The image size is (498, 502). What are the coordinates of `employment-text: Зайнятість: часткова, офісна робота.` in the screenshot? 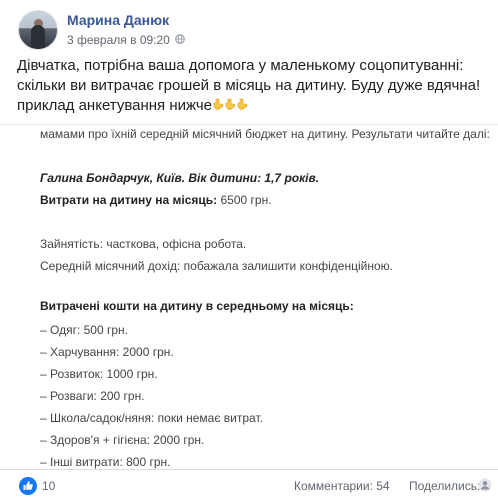 It's located at (143, 244).